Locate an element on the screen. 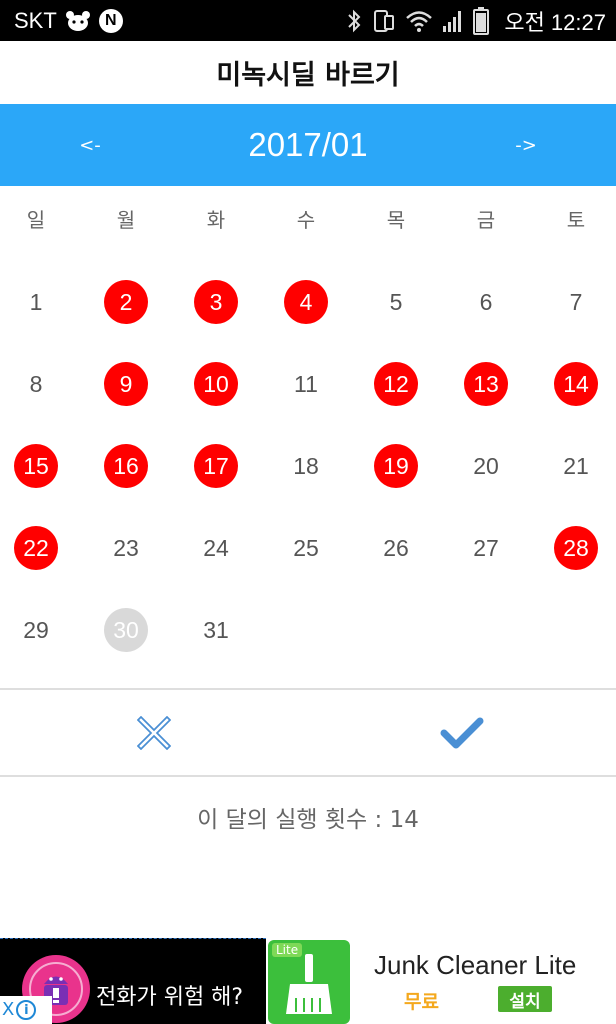 The image size is (616, 1024). calendar-day: 9 is located at coordinates (126, 384).